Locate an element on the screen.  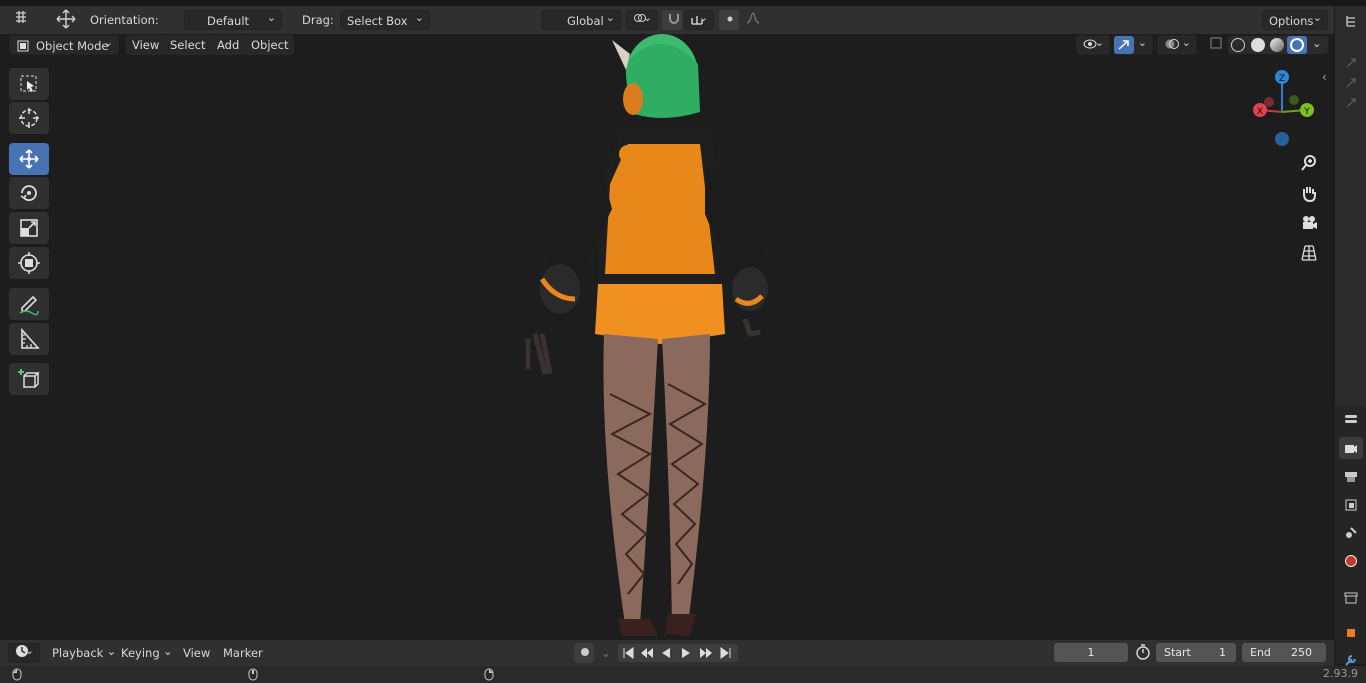
select-box-icon is located at coordinates (28, 83).